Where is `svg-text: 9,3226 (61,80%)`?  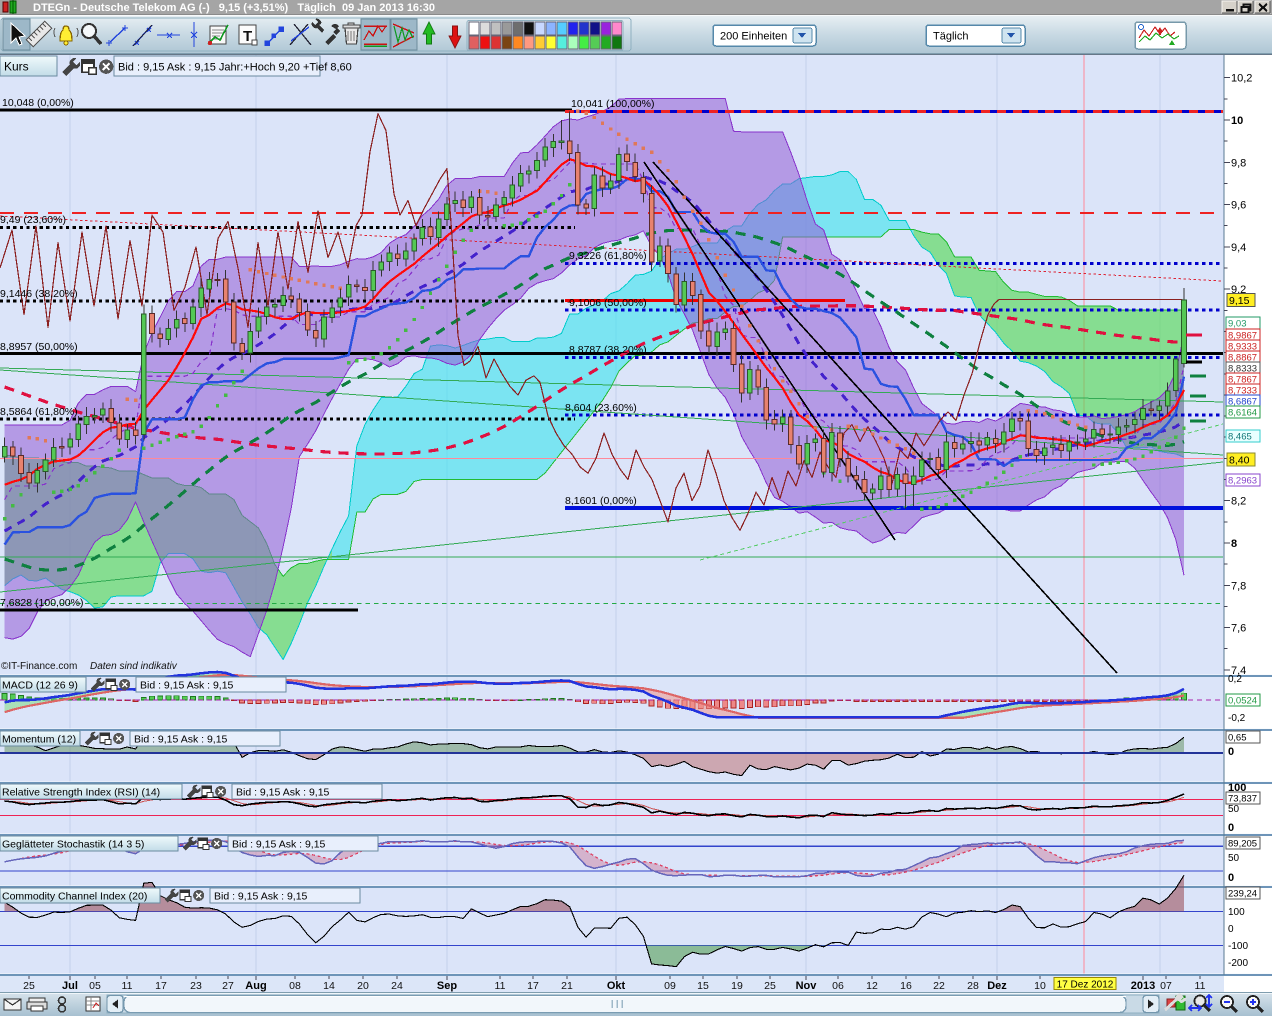 svg-text: 9,3226 (61,80%) is located at coordinates (608, 256).